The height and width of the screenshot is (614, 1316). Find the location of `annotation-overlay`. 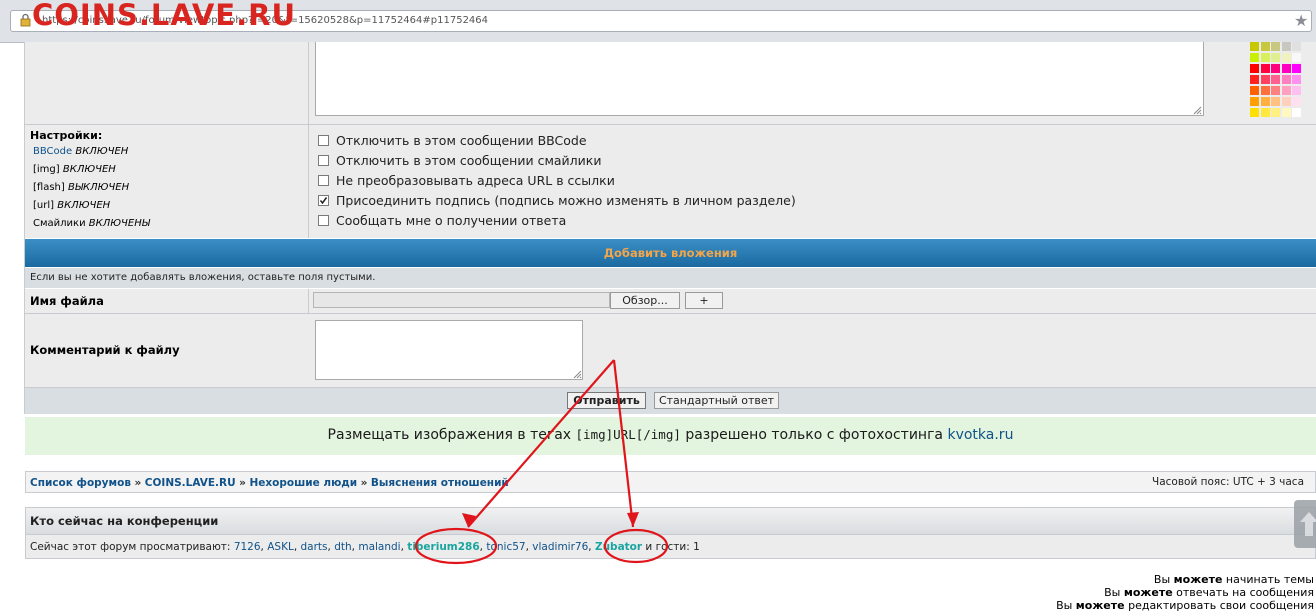

annotation-overlay is located at coordinates (541, 462).